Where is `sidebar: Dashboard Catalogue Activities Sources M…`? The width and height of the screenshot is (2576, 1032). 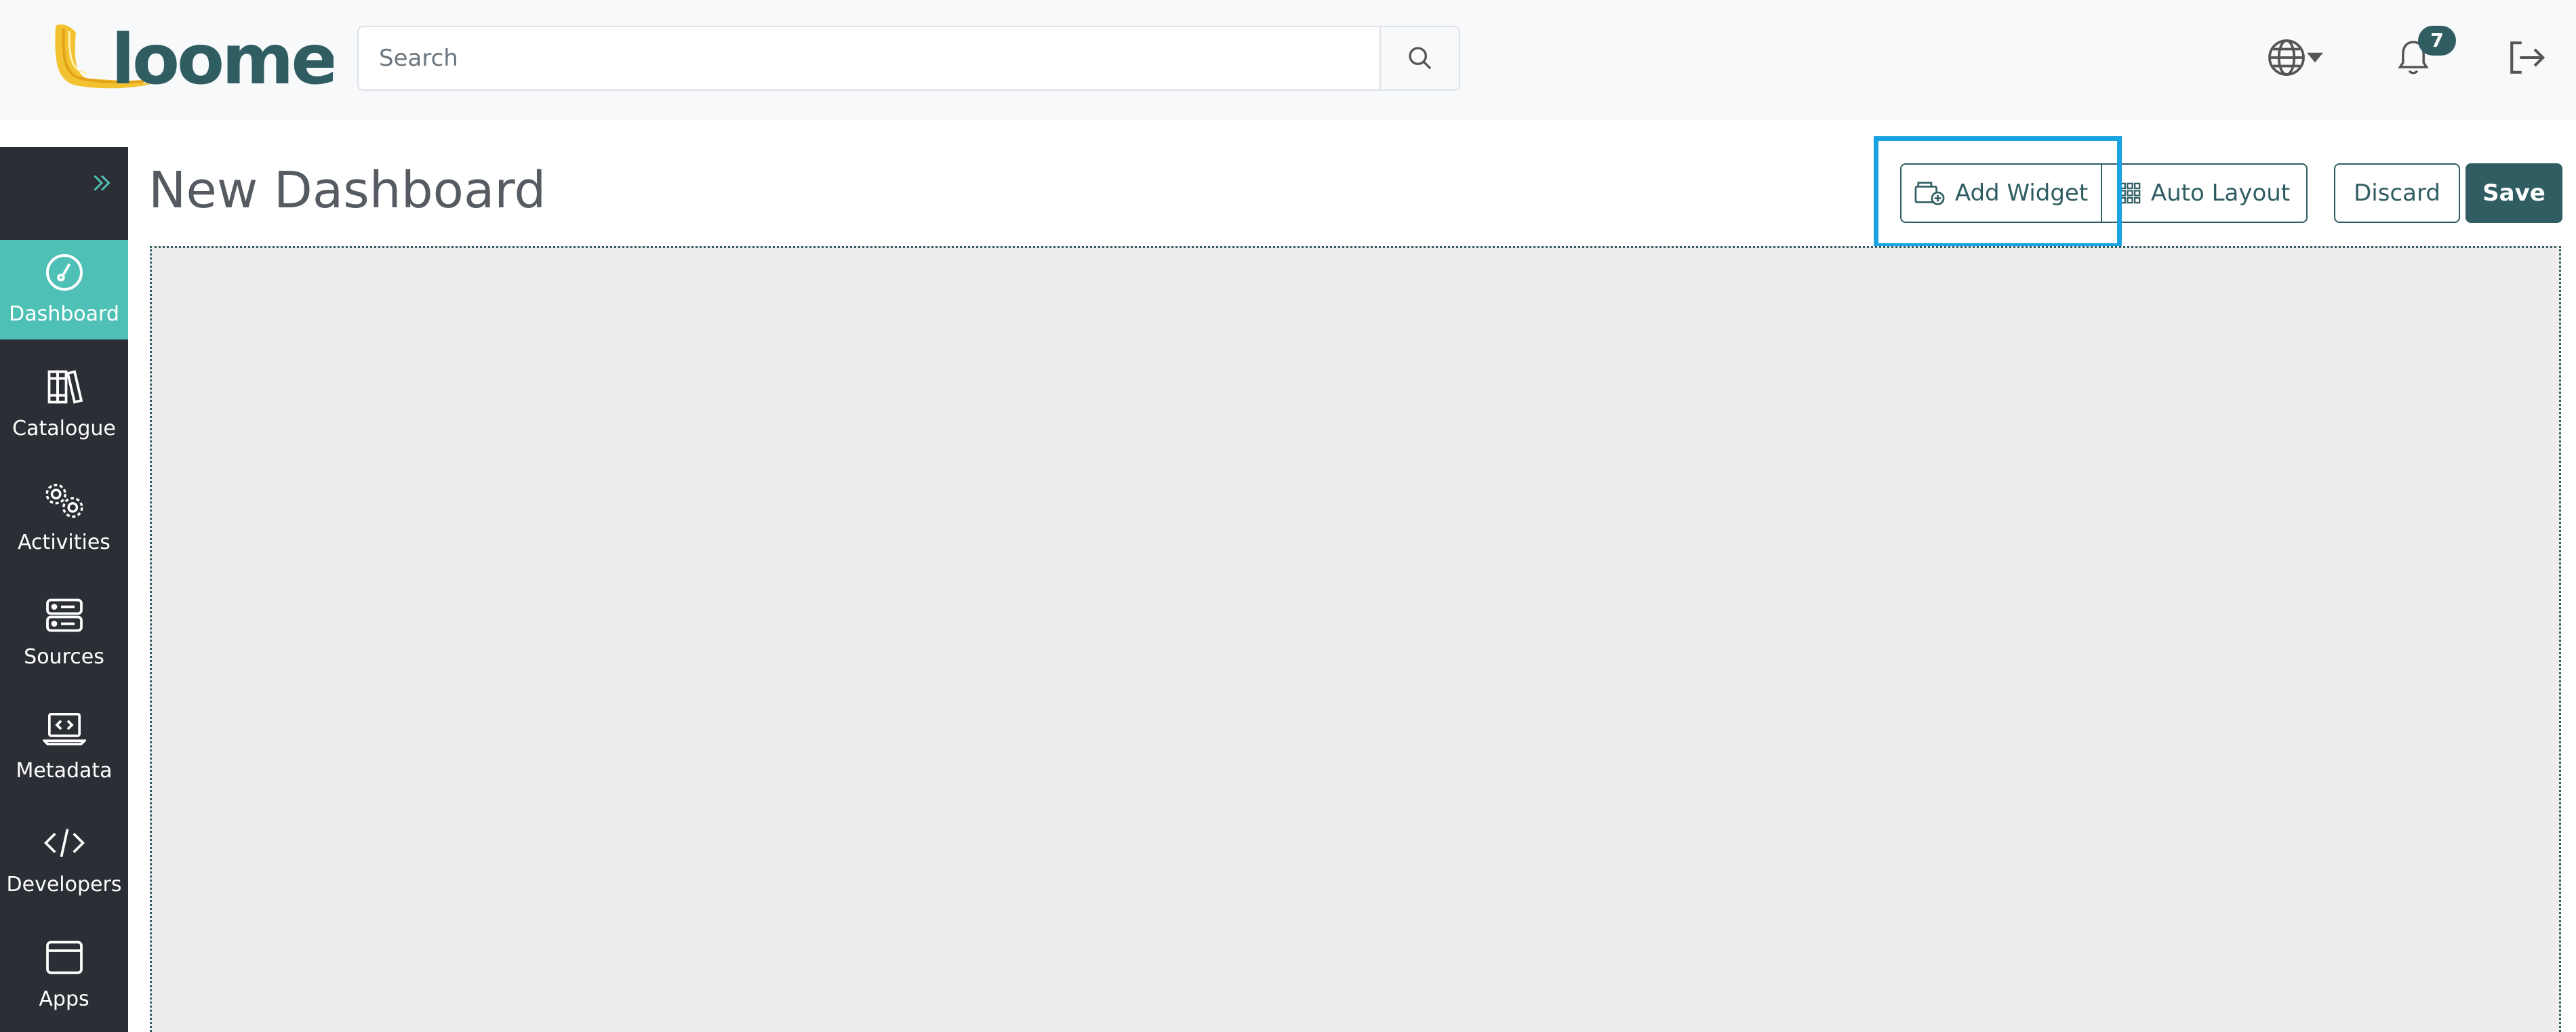 sidebar: Dashboard Catalogue Activities Sources M… is located at coordinates (64, 589).